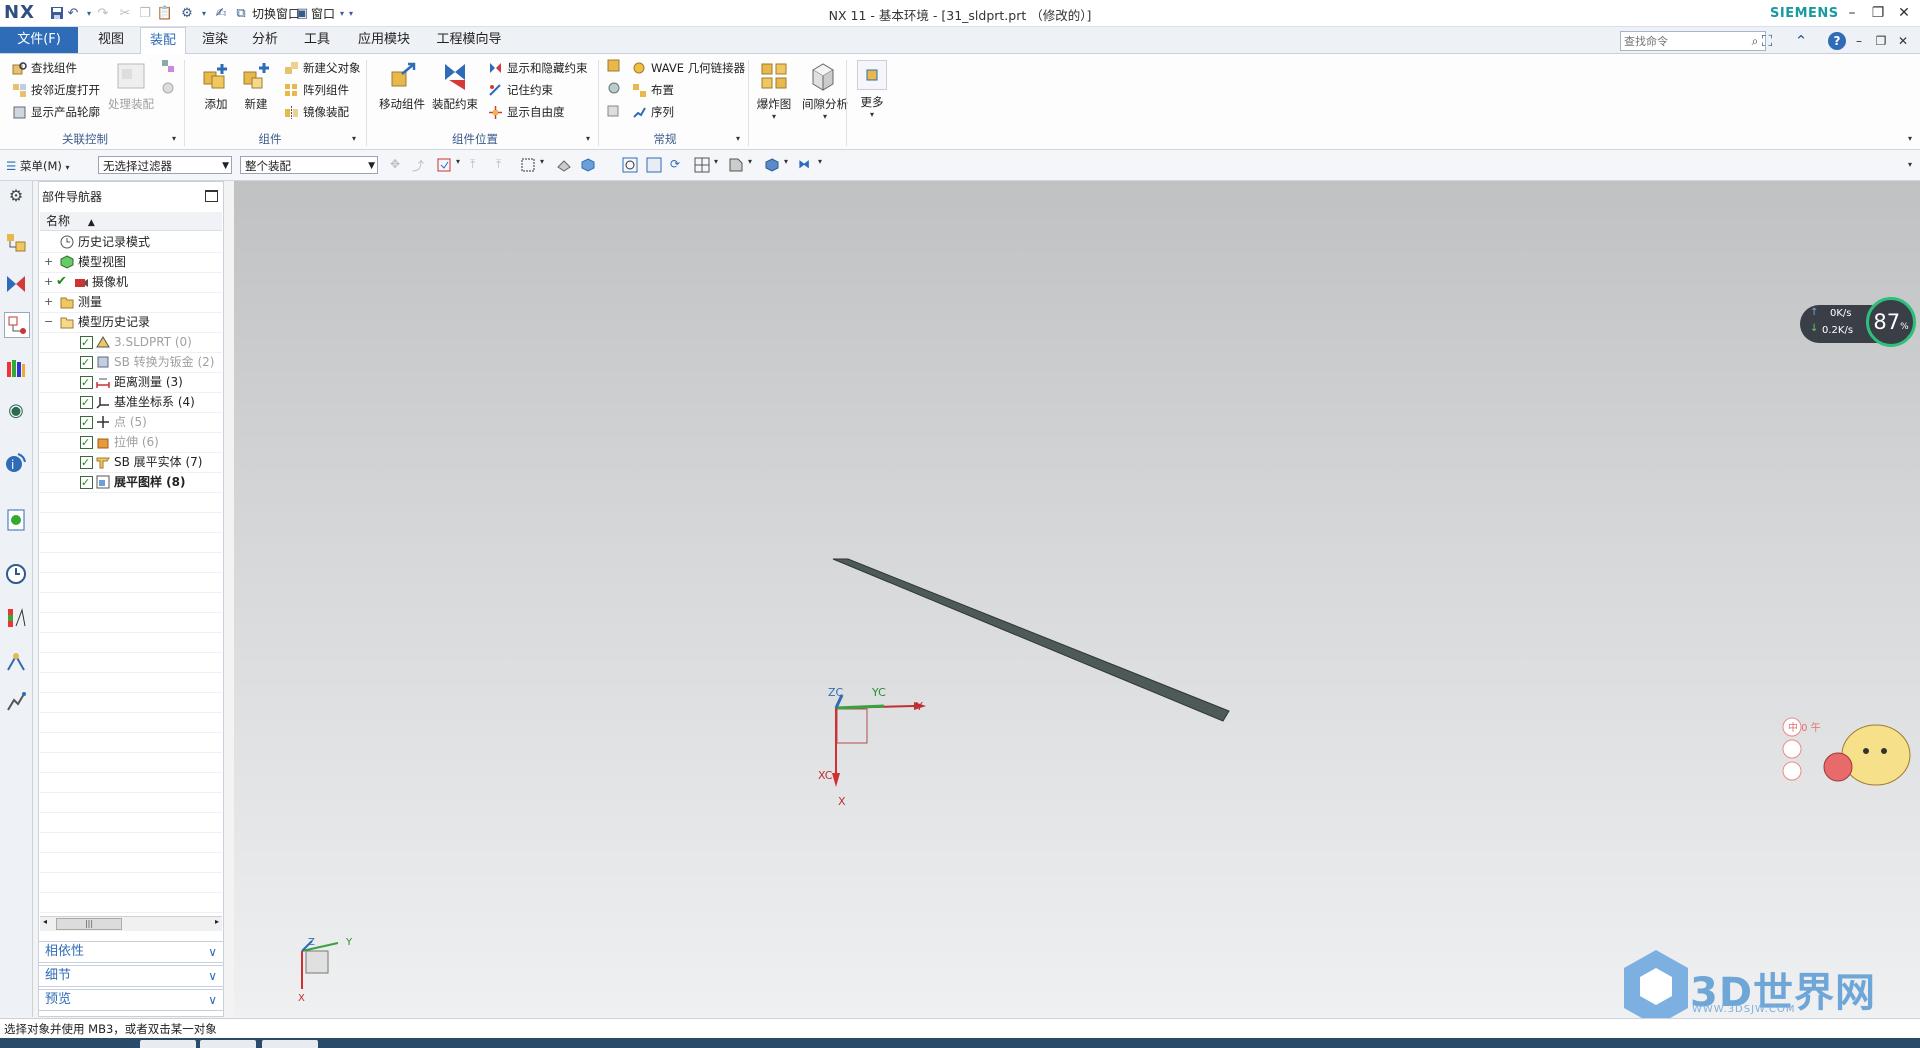 This screenshot has height=1048, width=1920. What do you see at coordinates (16, 412) in the screenshot?
I see `web-browser-icon: ◉` at bounding box center [16, 412].